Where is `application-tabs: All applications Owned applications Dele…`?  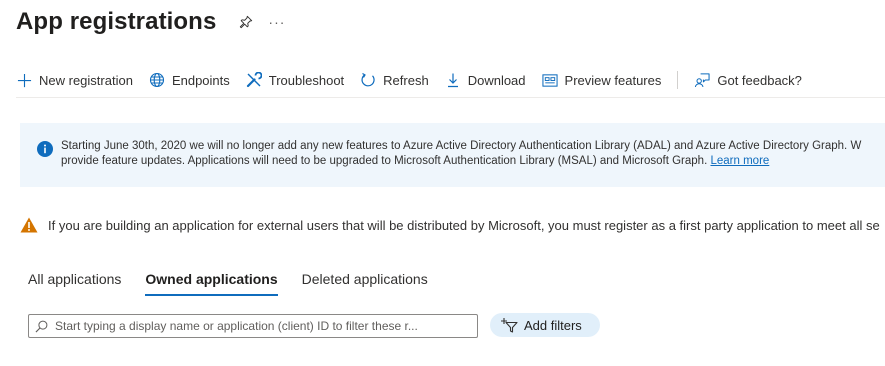
application-tabs: All applications Owned applications Dele… is located at coordinates (240, 282).